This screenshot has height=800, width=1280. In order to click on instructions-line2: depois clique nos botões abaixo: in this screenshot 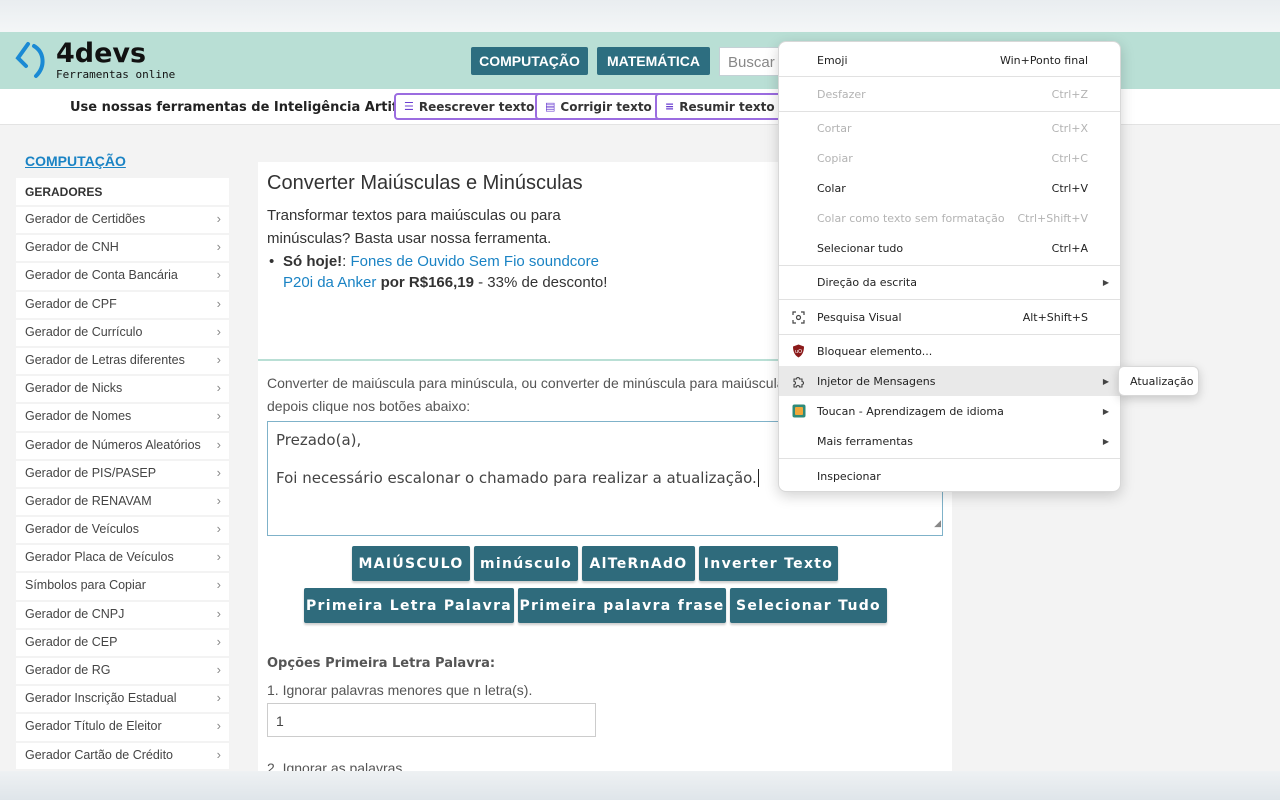, I will do `click(369, 406)`.